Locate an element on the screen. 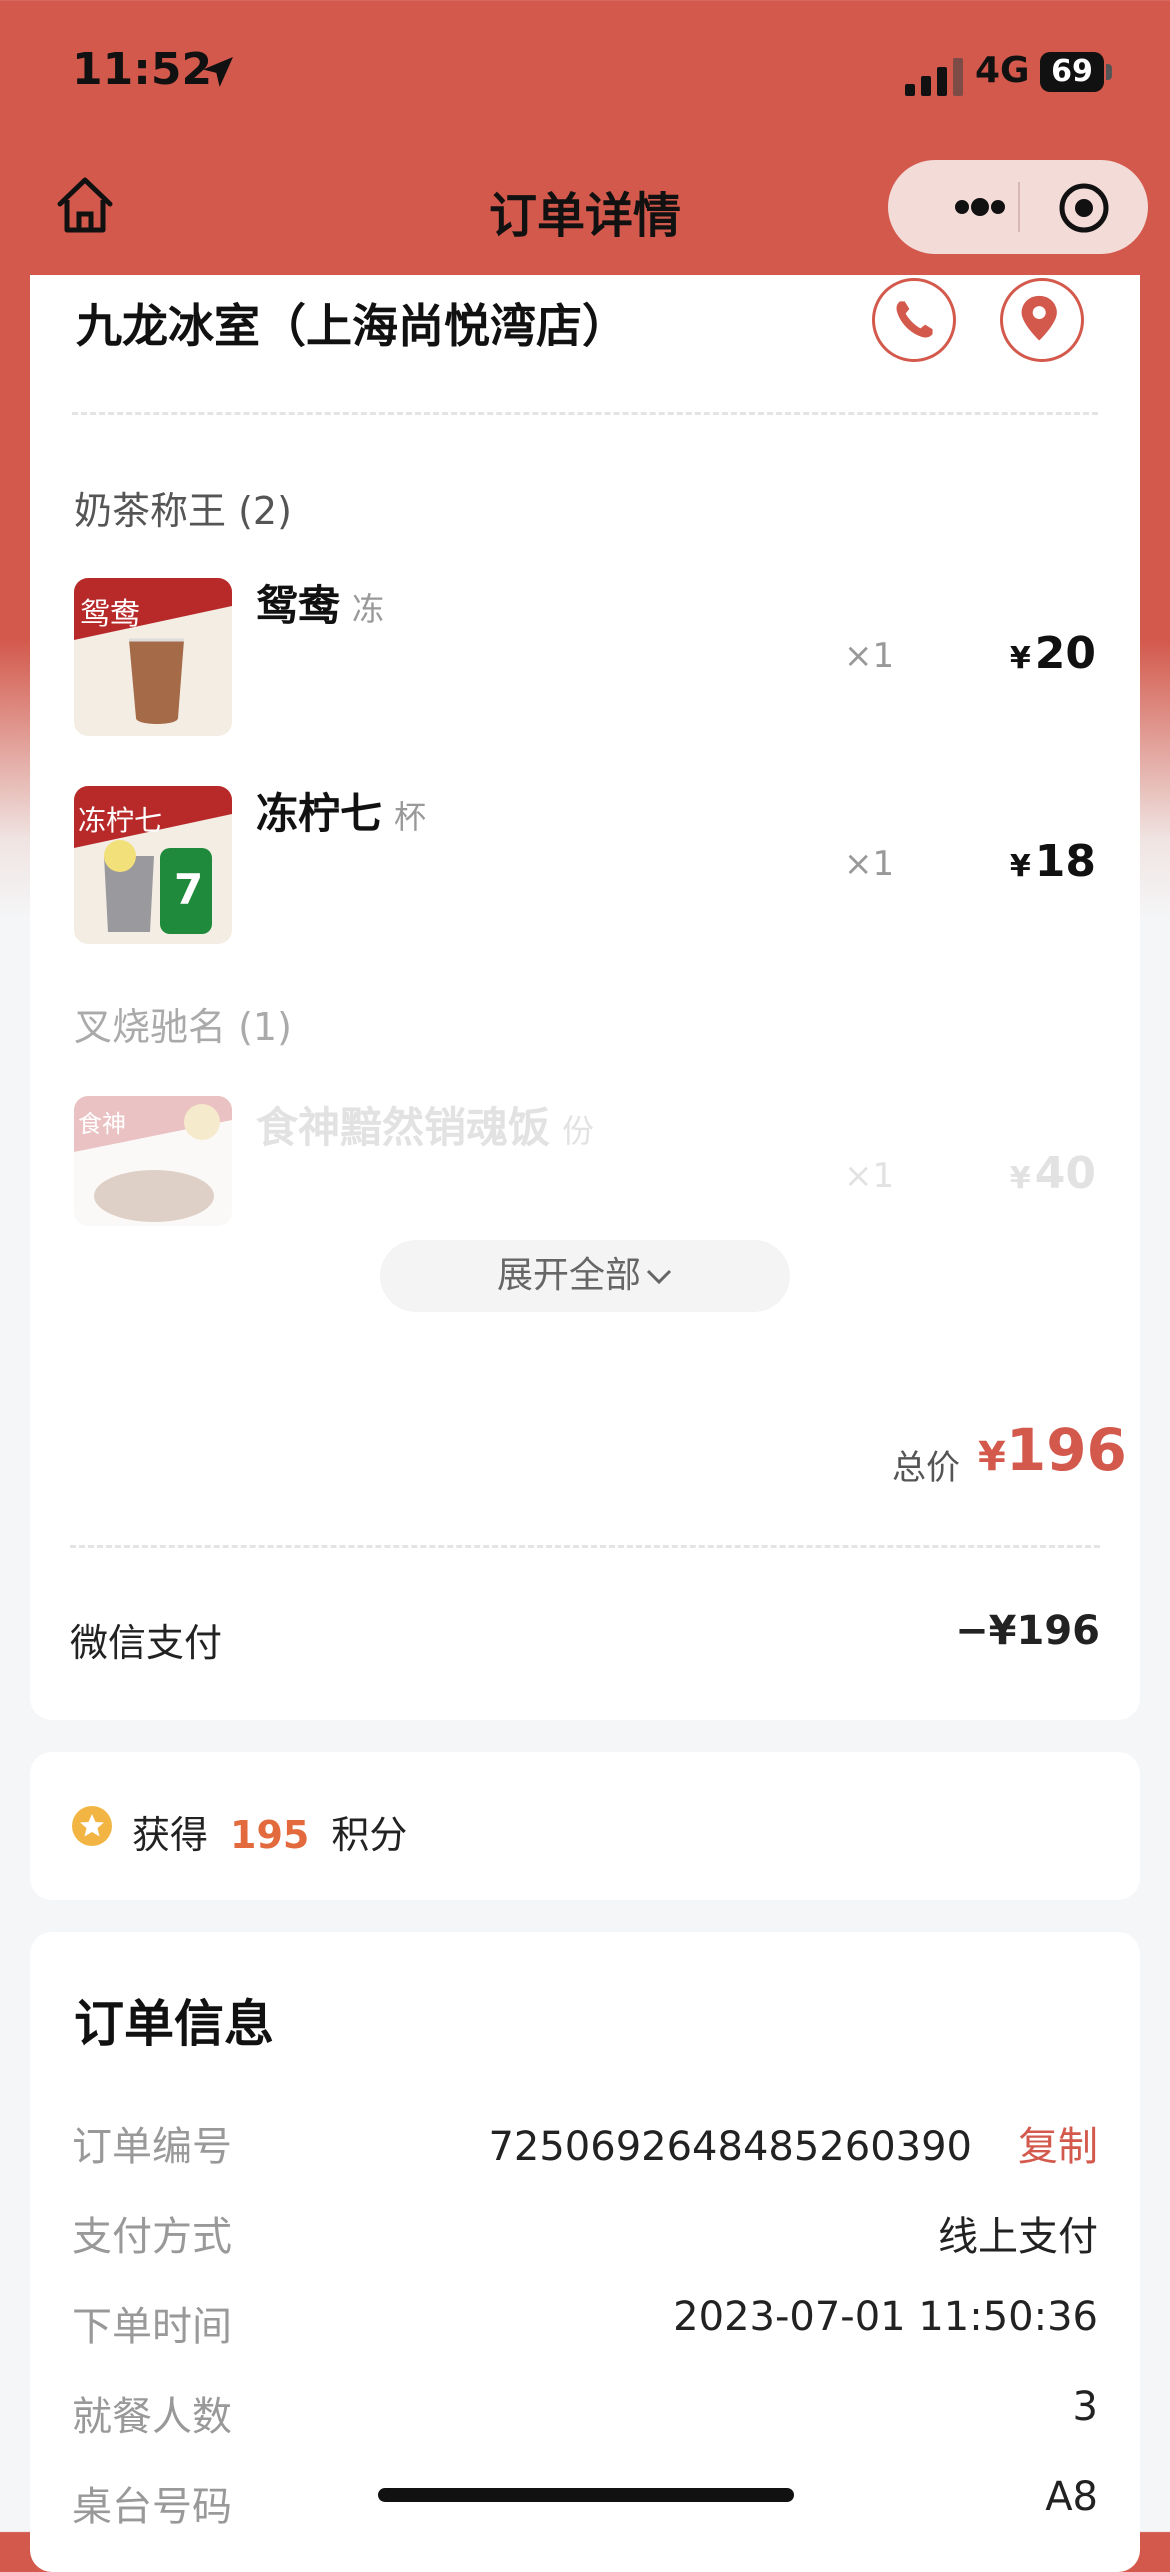  location-button is located at coordinates (1042, 320).